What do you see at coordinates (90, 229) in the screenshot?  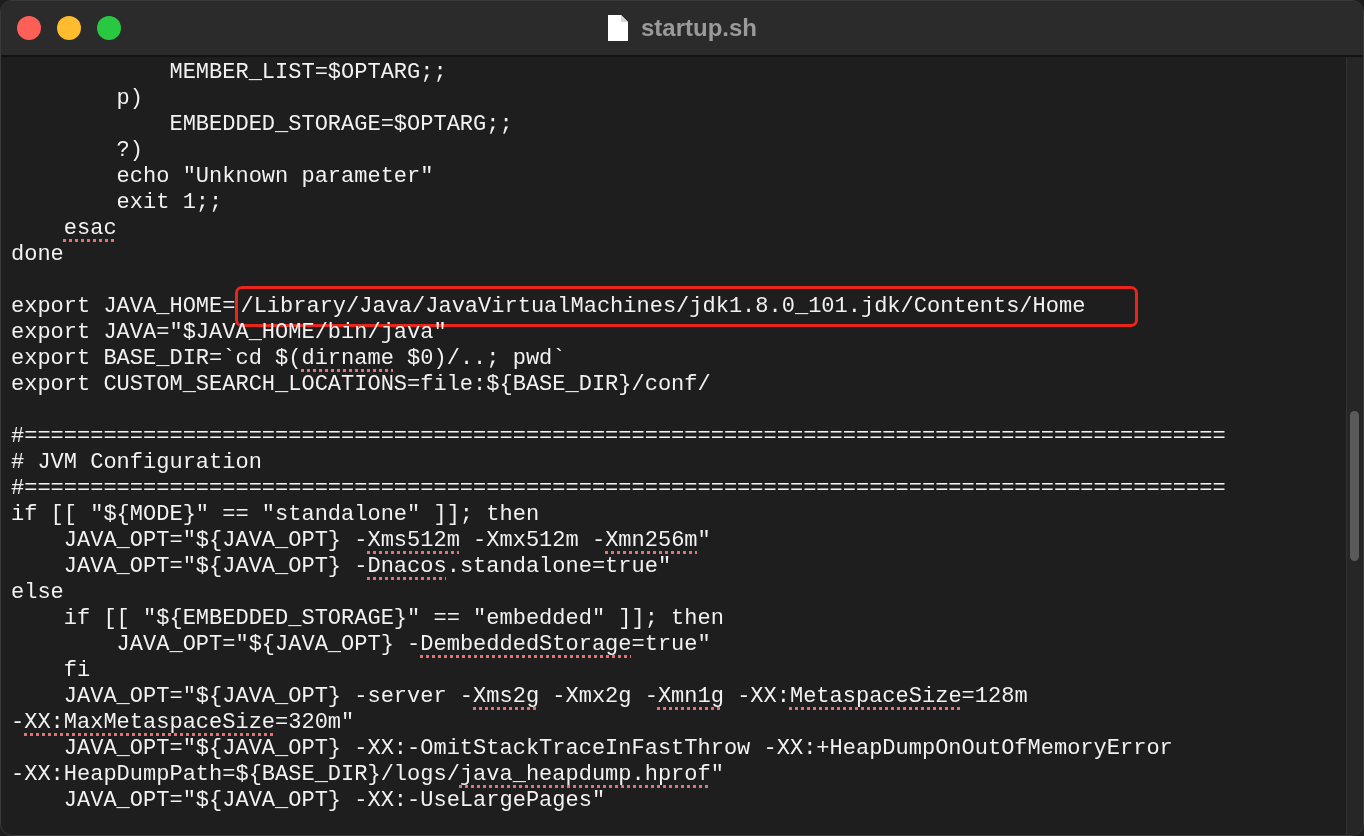 I see `code-line: esac` at bounding box center [90, 229].